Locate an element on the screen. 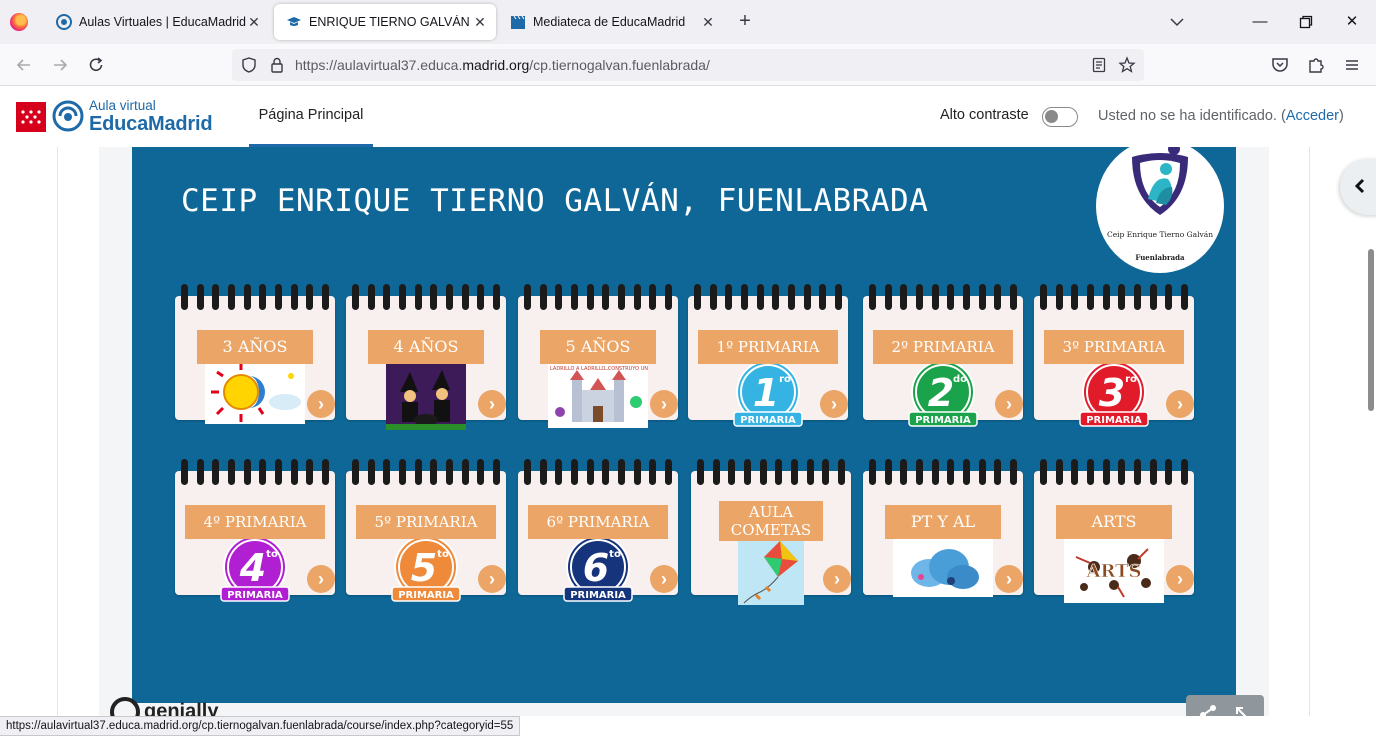 The image size is (1376, 736). high-contrast-label: Alto contraste is located at coordinates (984, 115).